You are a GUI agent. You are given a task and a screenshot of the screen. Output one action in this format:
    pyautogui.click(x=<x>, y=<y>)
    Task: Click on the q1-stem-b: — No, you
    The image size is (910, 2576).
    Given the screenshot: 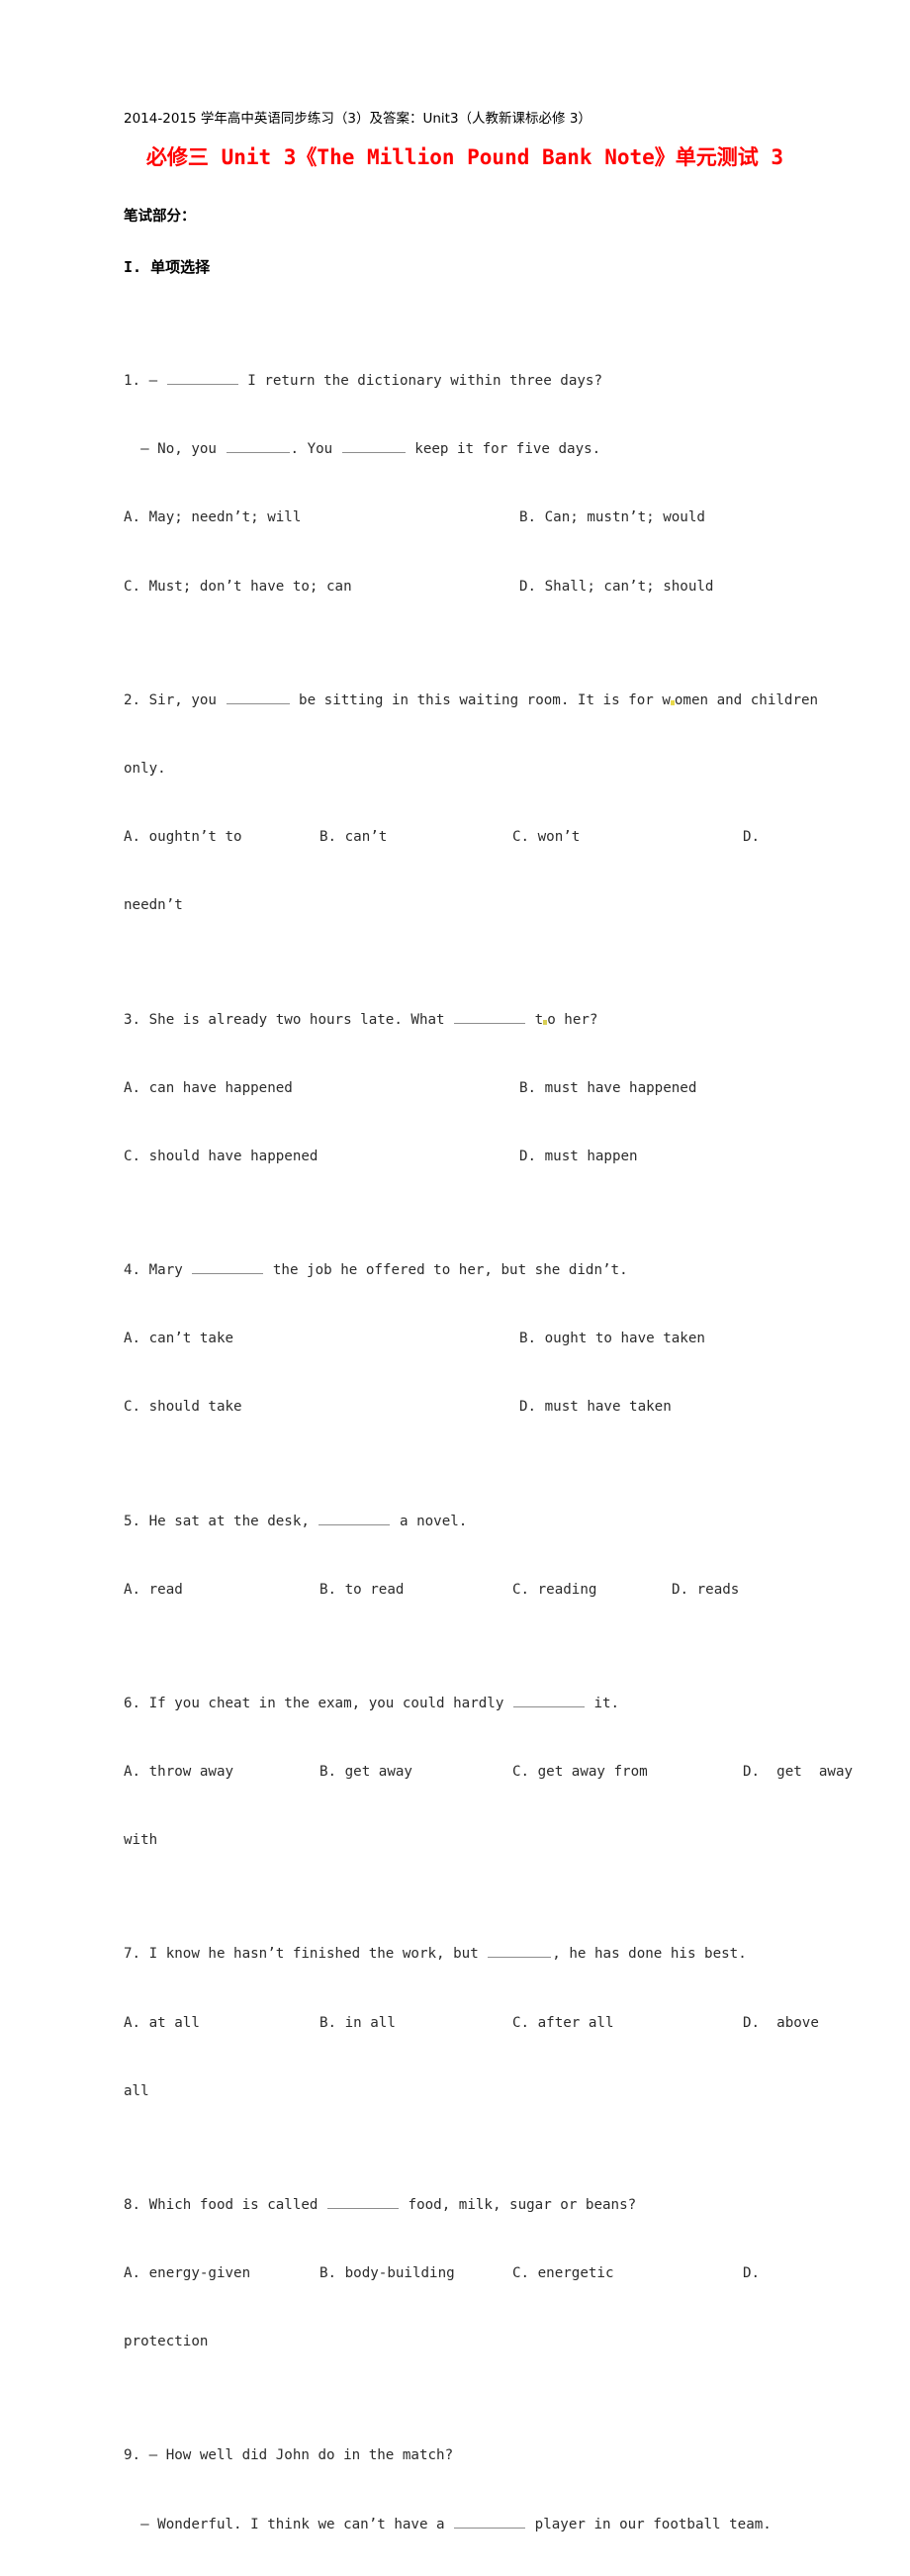 What is the action you would take?
    pyautogui.click(x=175, y=450)
    